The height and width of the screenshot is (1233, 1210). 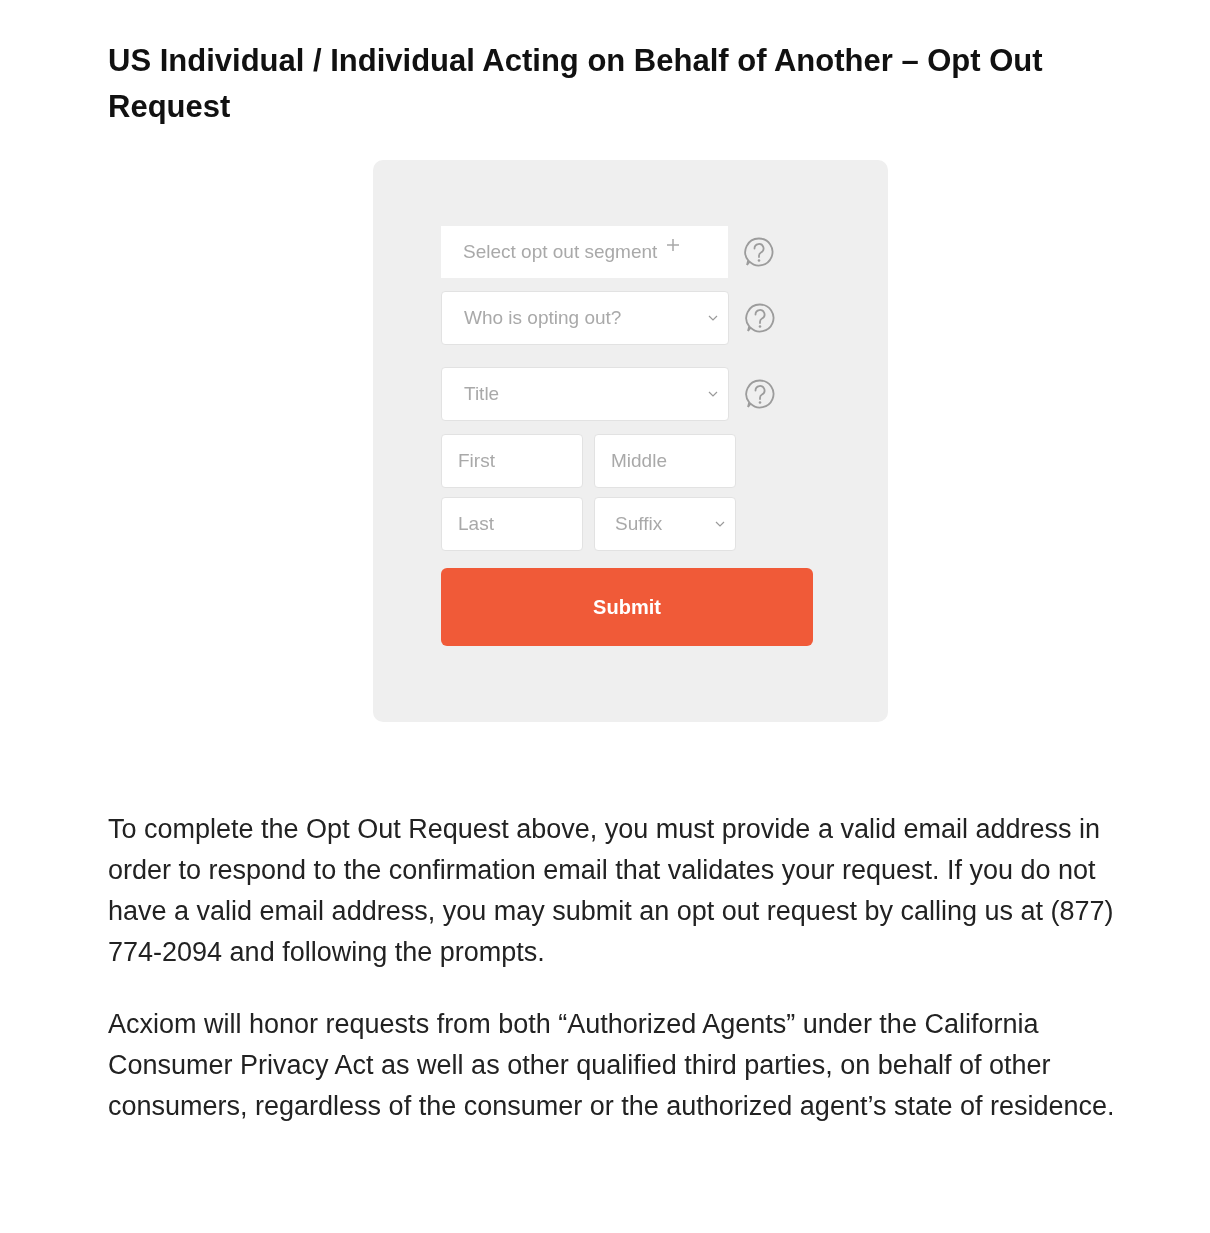 What do you see at coordinates (665, 461) in the screenshot?
I see `input-field: Middle` at bounding box center [665, 461].